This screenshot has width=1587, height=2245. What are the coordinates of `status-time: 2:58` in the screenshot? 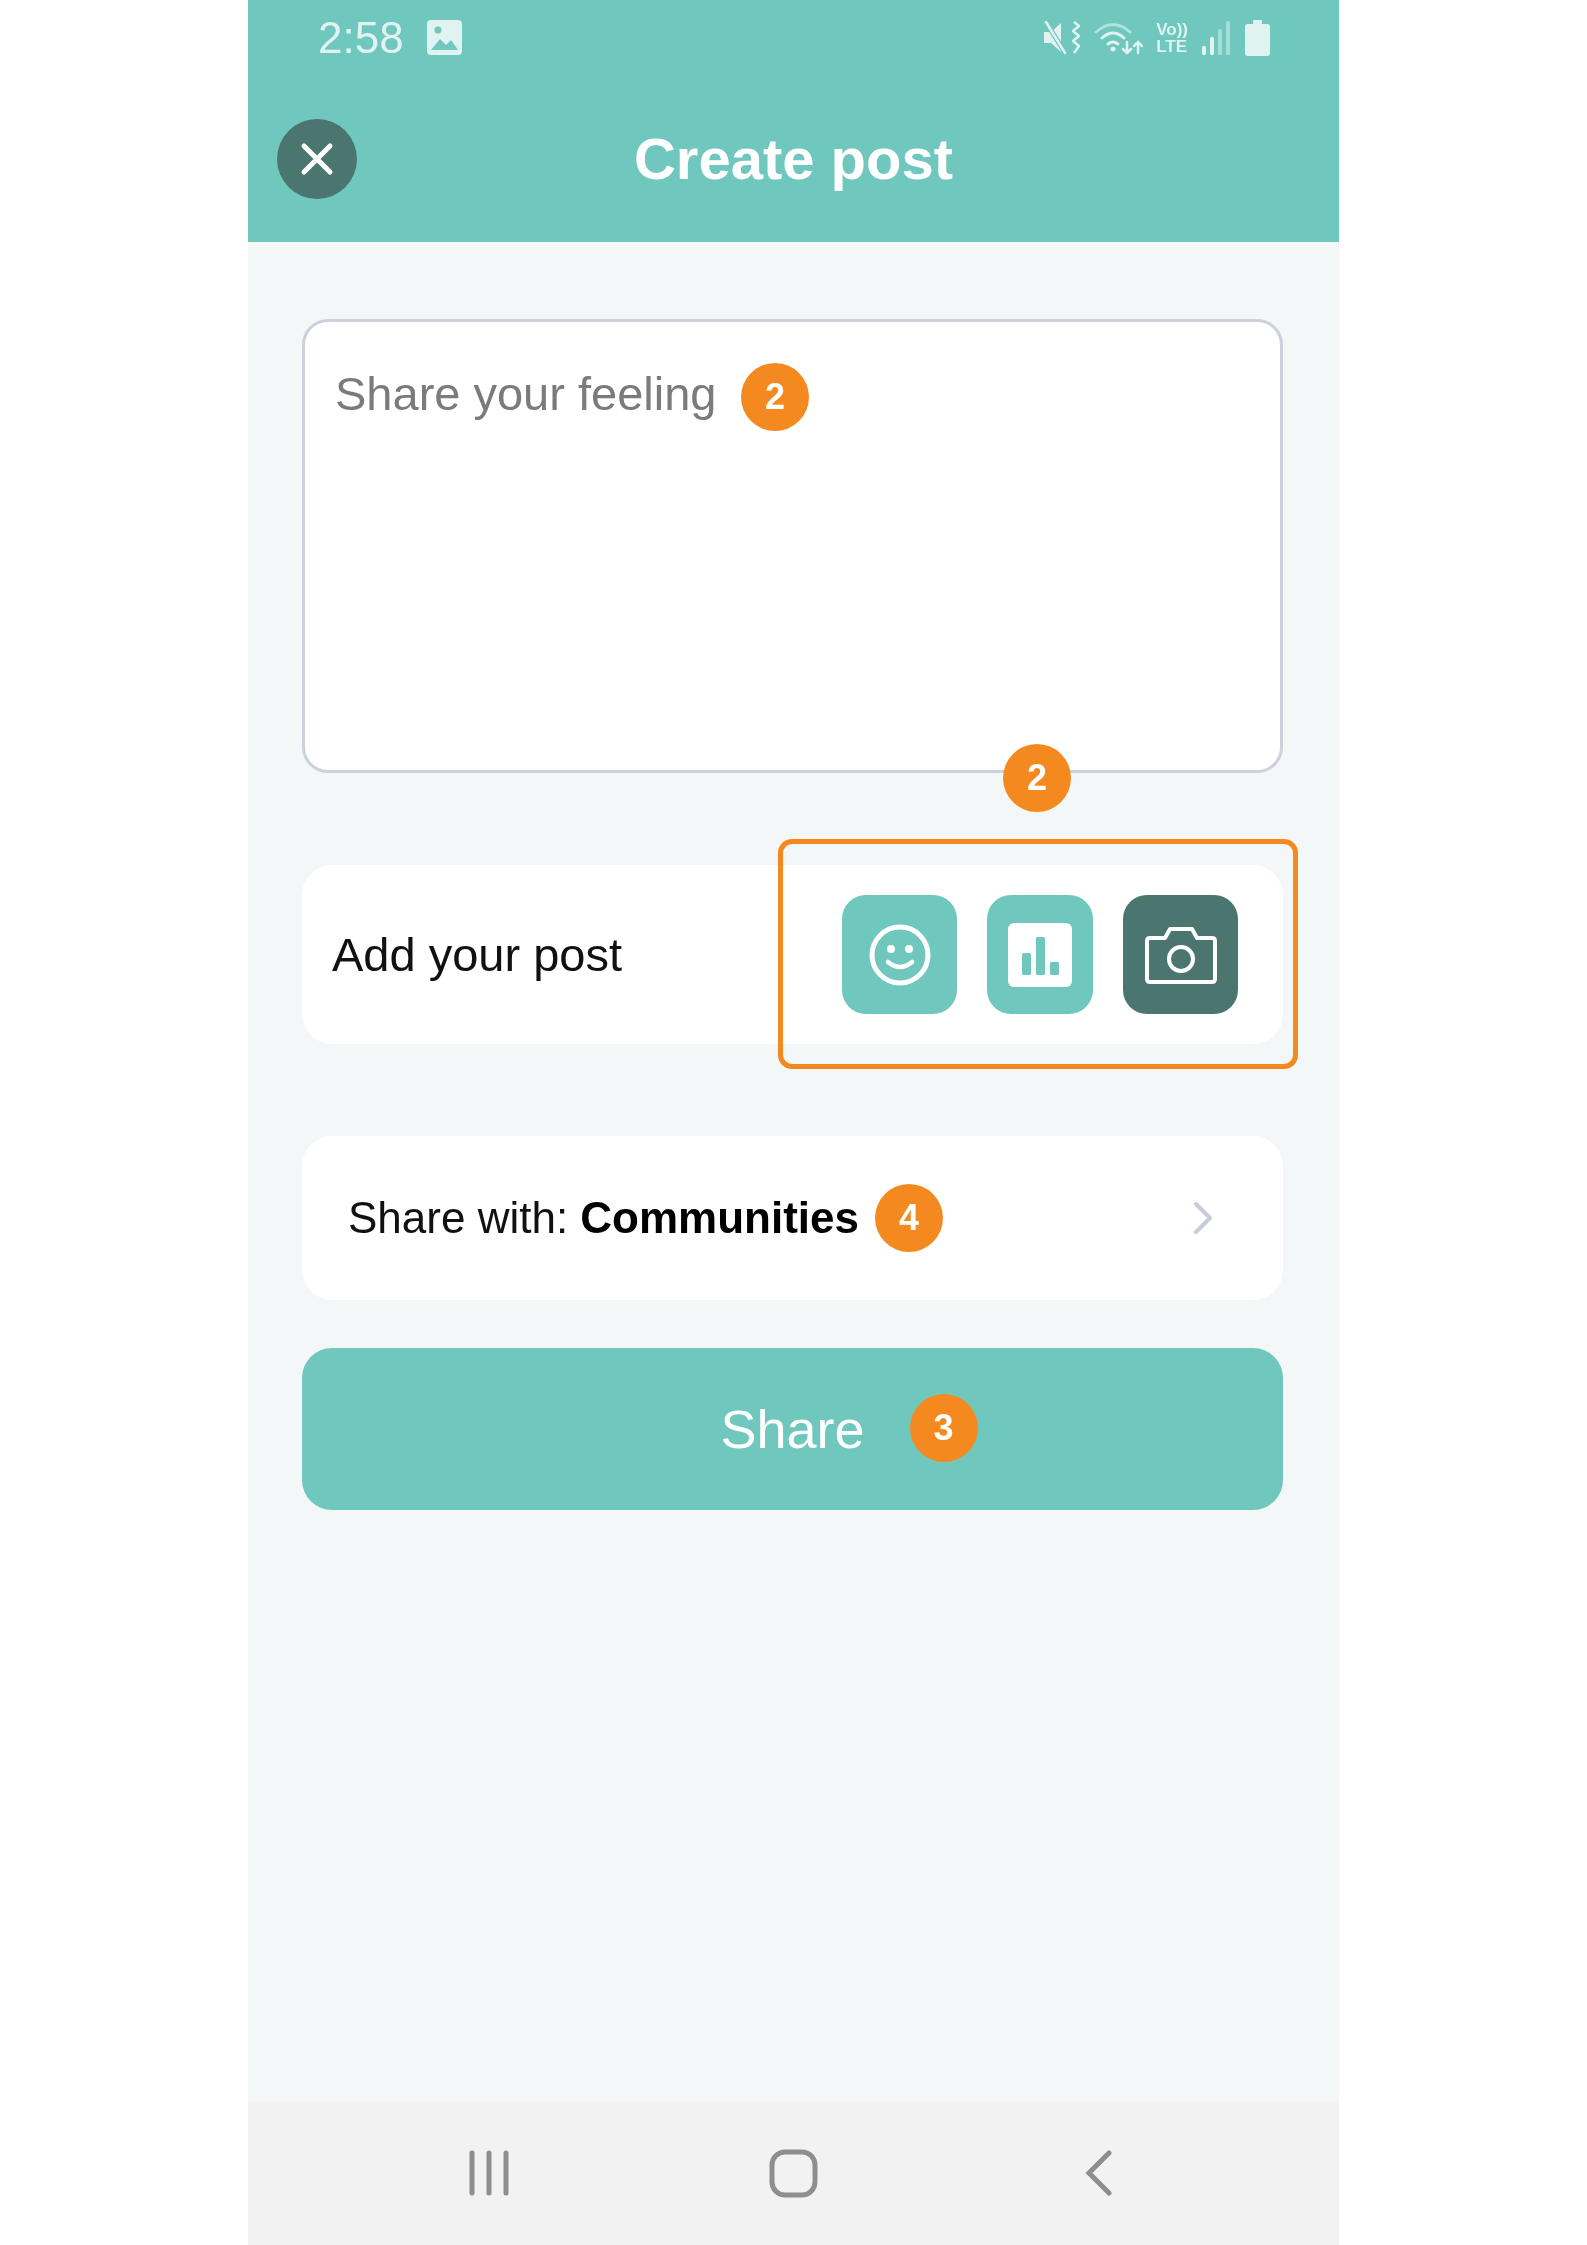 It's located at (361, 37).